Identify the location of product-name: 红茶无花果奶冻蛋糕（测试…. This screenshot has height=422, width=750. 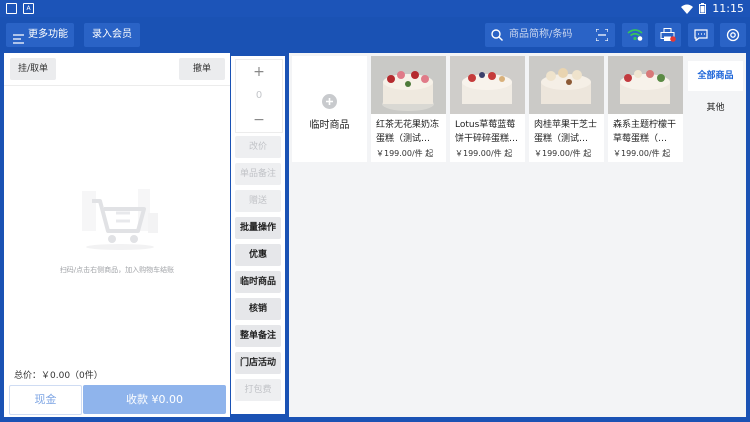
(408, 132).